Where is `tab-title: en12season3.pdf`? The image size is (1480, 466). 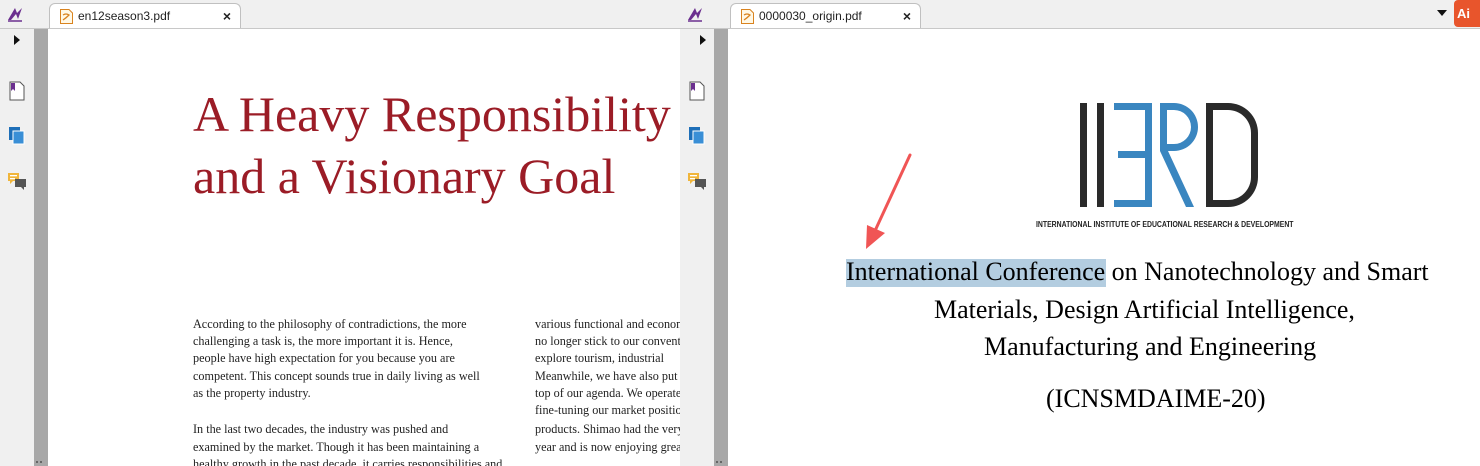
tab-title: en12season3.pdf is located at coordinates (124, 16).